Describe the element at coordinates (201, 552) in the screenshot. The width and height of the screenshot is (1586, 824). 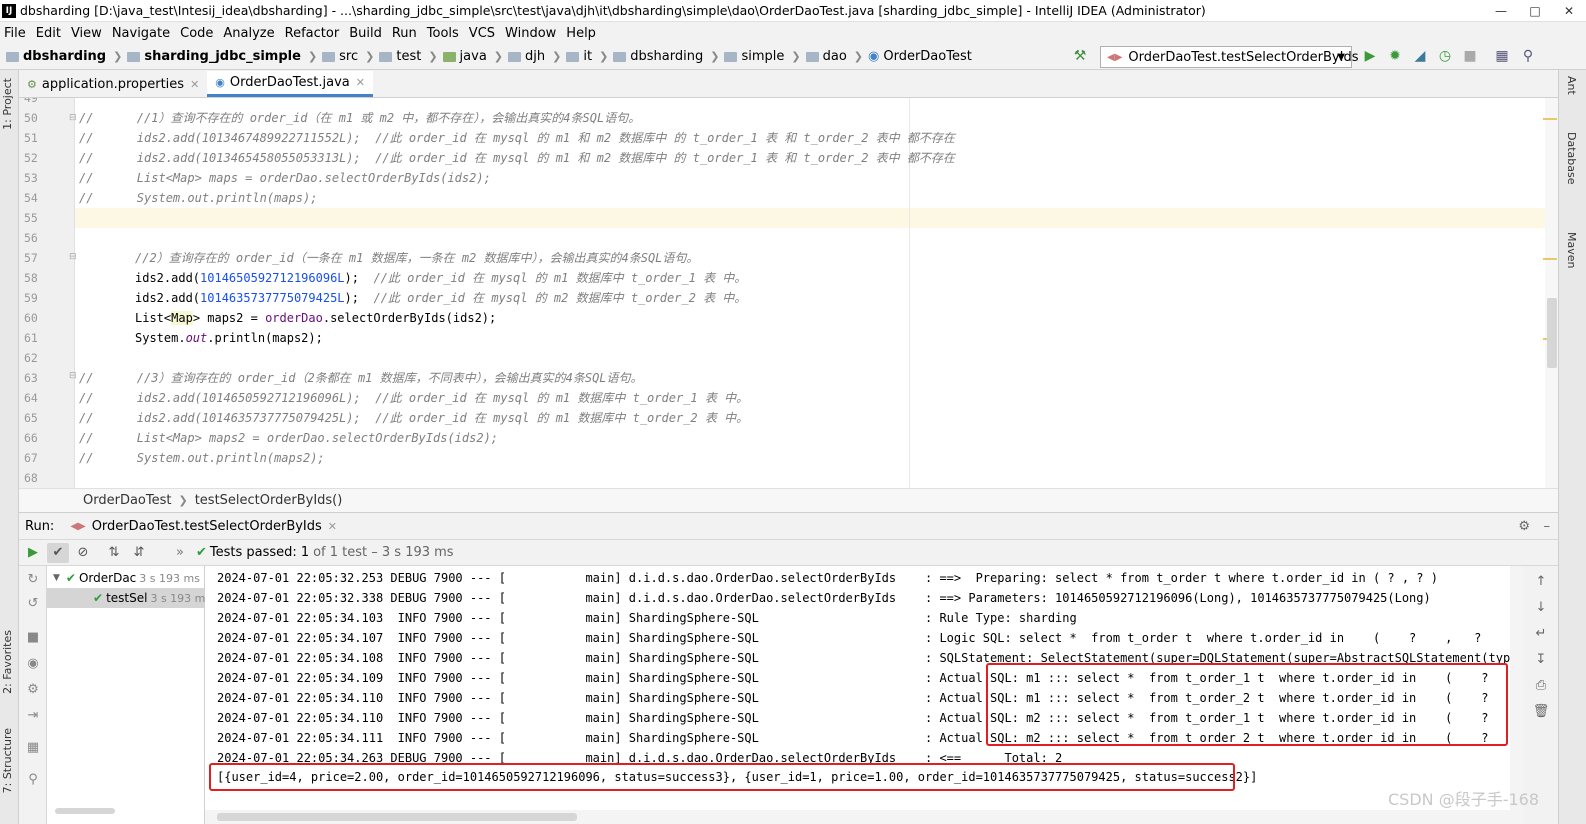
I see `tests-passed-icon: ✔` at that location.